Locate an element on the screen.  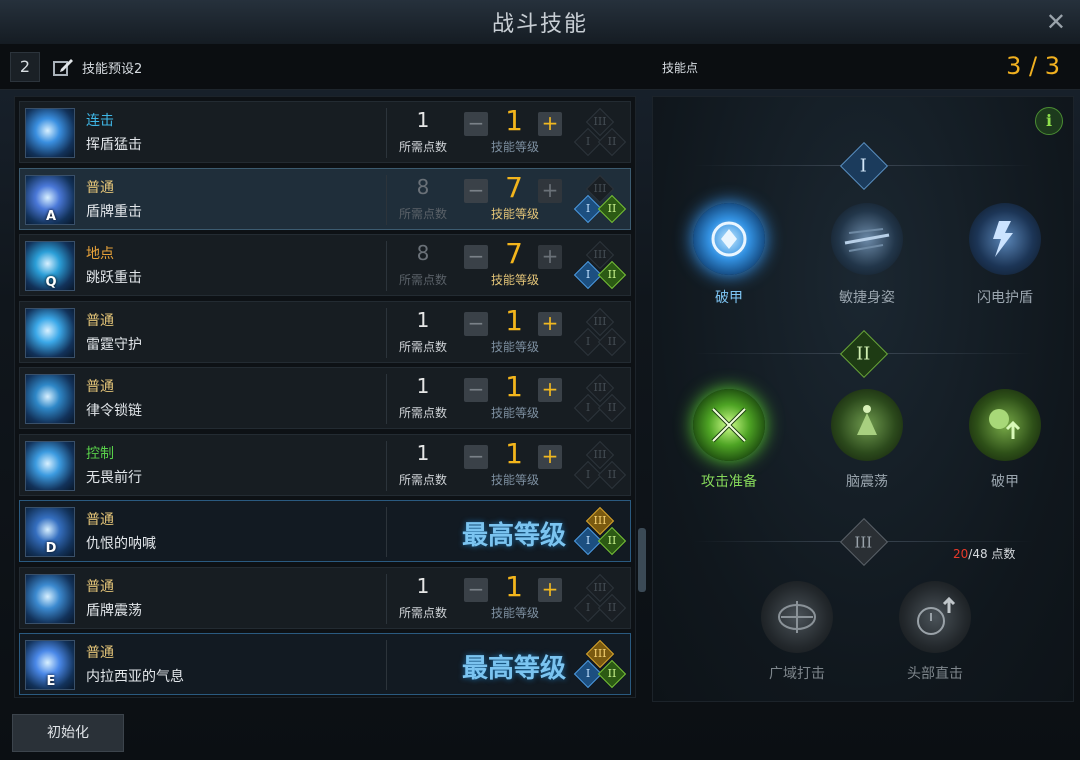
skill-icon: D is located at coordinates (50, 532).